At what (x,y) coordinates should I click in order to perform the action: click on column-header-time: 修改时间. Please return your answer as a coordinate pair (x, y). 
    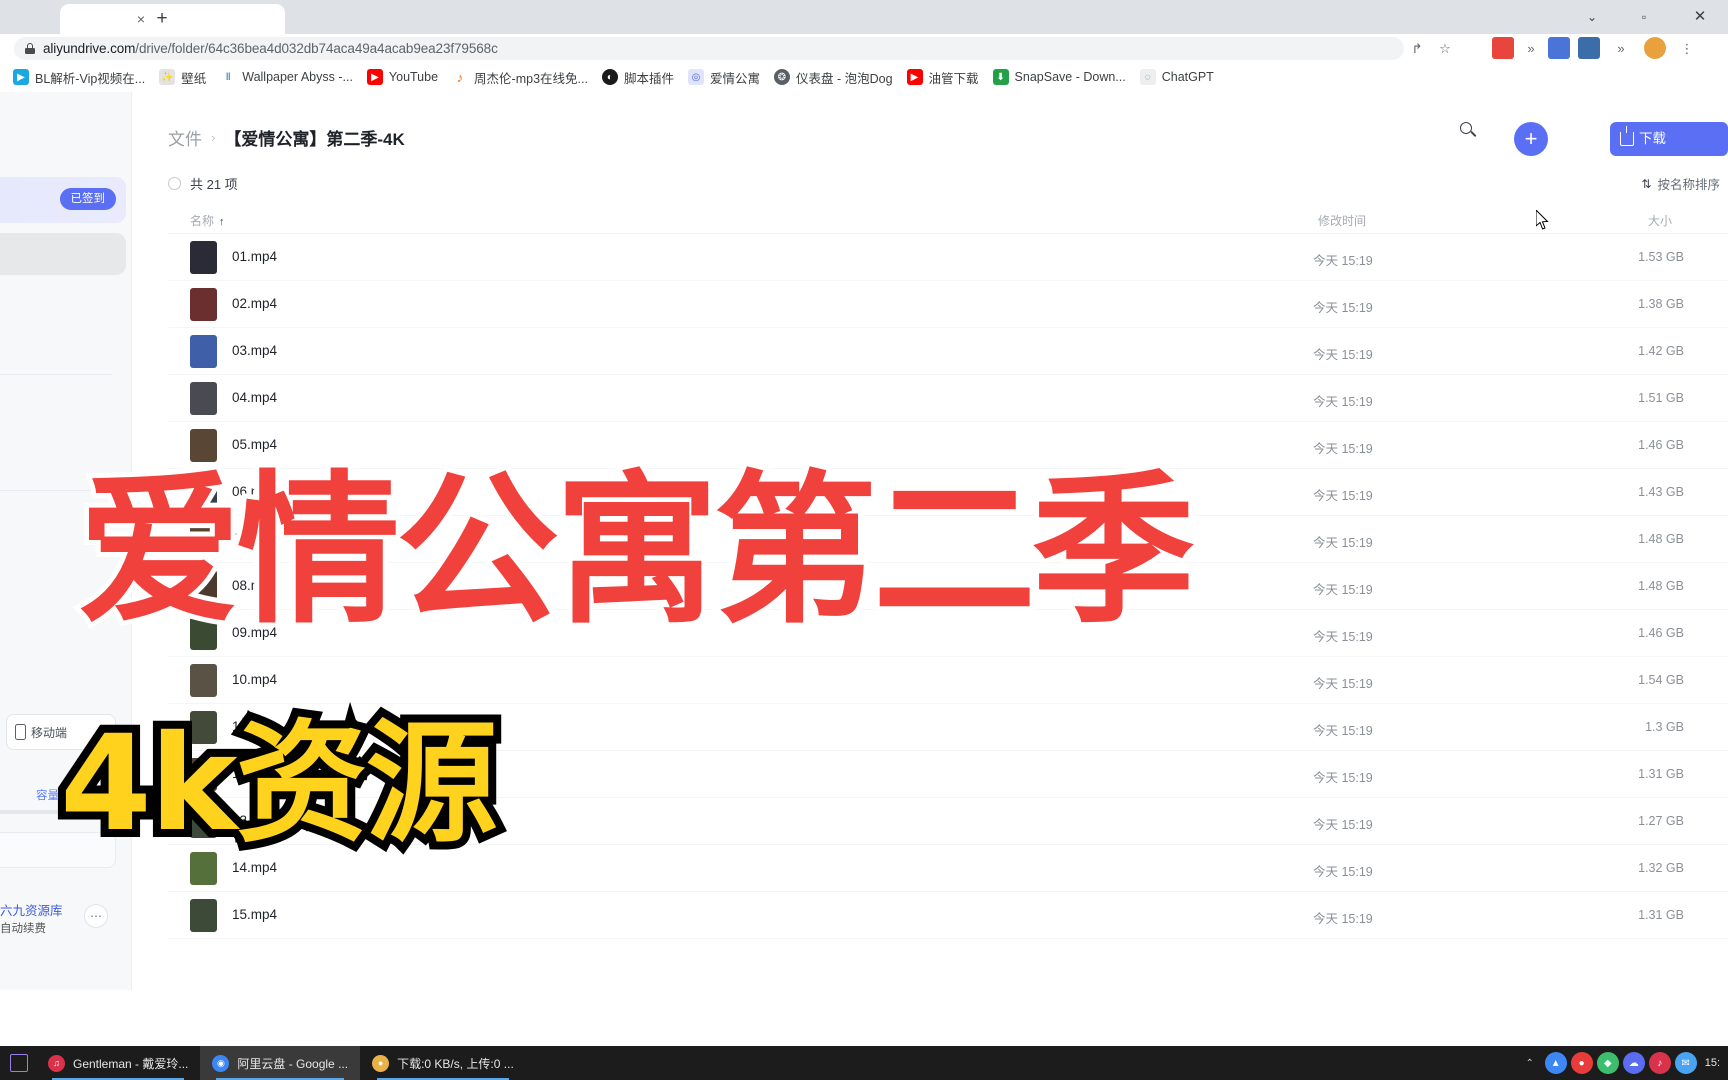
    Looking at the image, I should click on (1342, 220).